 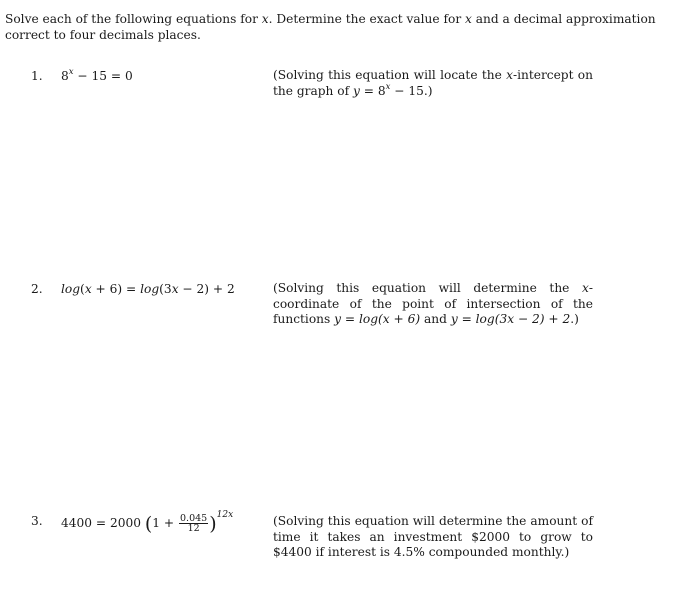 I want to click on instructions-text: . Determine the exact value for, so click(x=367, y=19).